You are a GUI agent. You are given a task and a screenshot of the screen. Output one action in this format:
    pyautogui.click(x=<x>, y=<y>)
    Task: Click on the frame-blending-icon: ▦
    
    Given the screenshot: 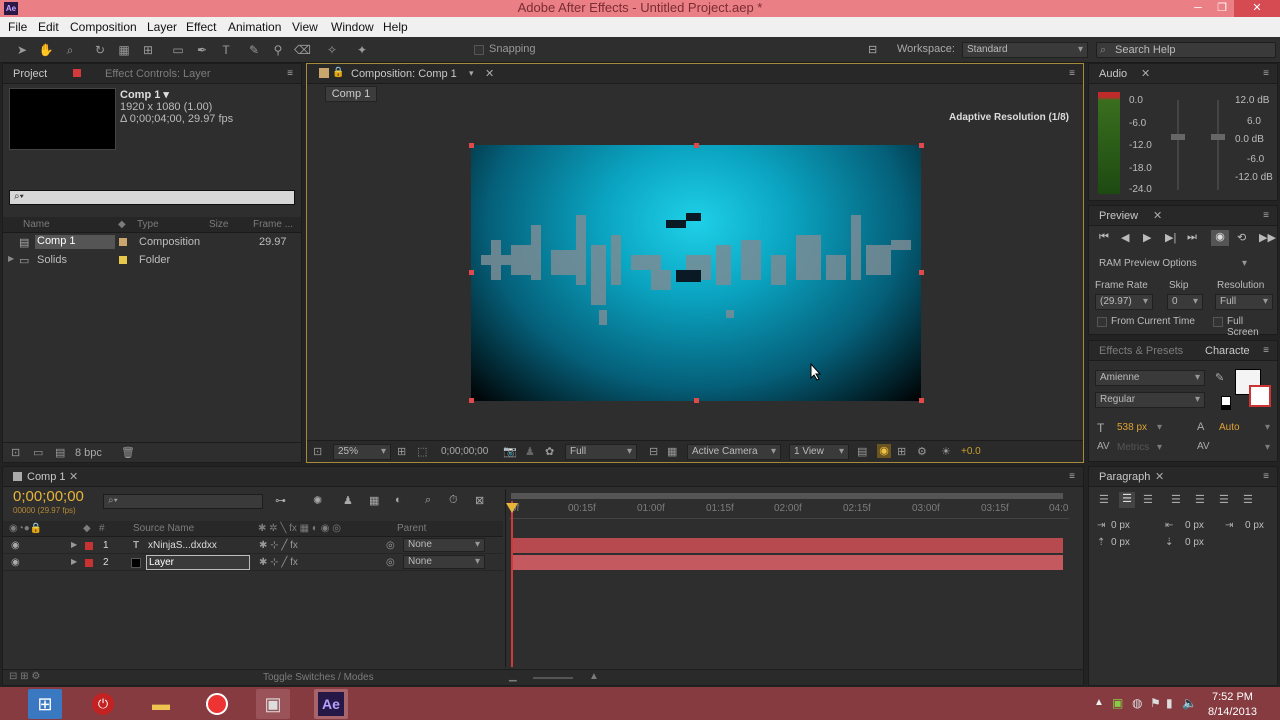 What is the action you would take?
    pyautogui.click(x=374, y=500)
    